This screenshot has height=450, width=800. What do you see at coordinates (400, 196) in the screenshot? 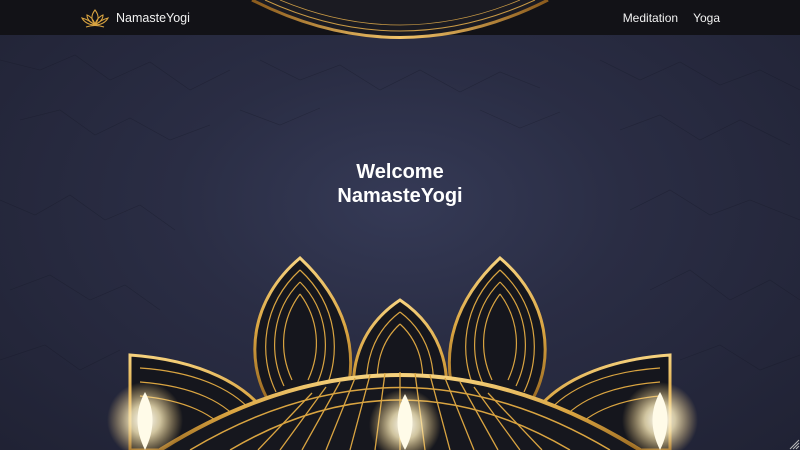
I see `hero-title-line2: NamasteYogi` at bounding box center [400, 196].